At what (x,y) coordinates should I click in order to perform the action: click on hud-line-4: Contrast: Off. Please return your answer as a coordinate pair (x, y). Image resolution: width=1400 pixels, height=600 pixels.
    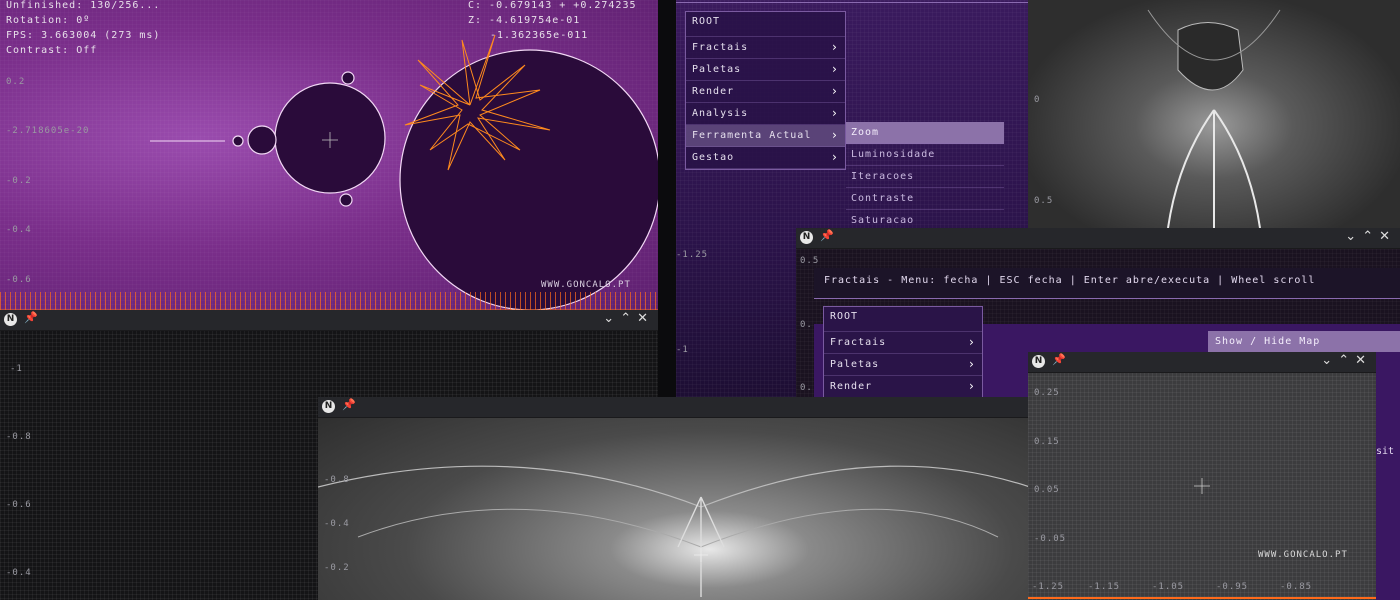
    Looking at the image, I should click on (52, 50).